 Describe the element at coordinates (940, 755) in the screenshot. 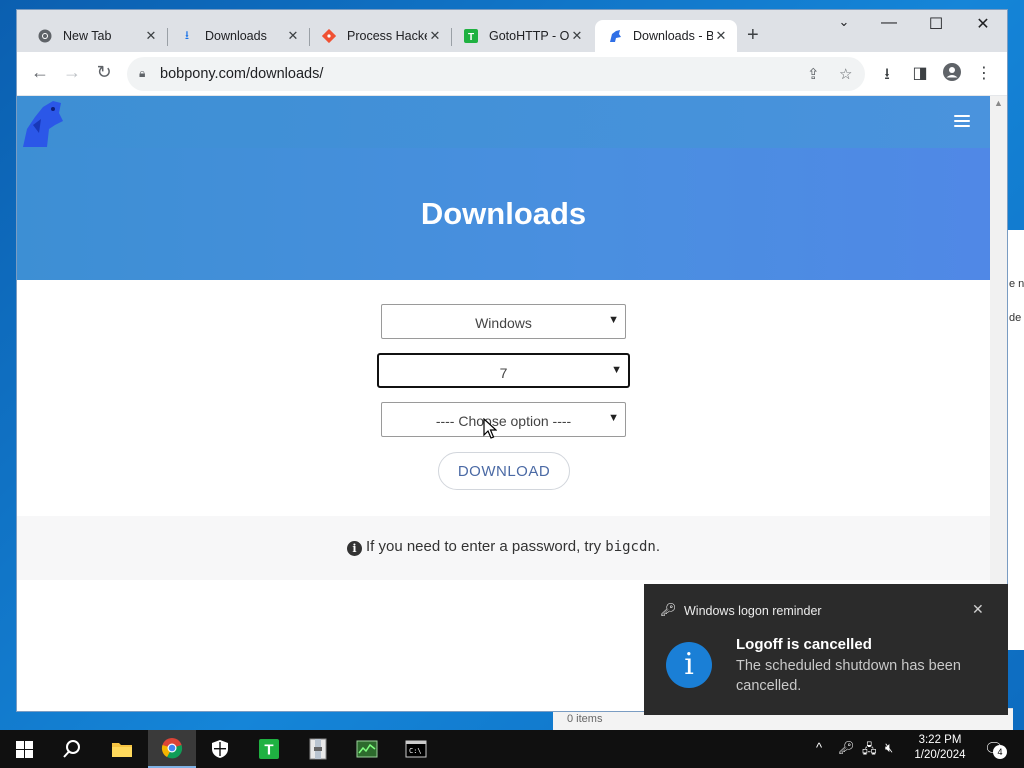

I see `clock-date: 1/20/2024` at that location.